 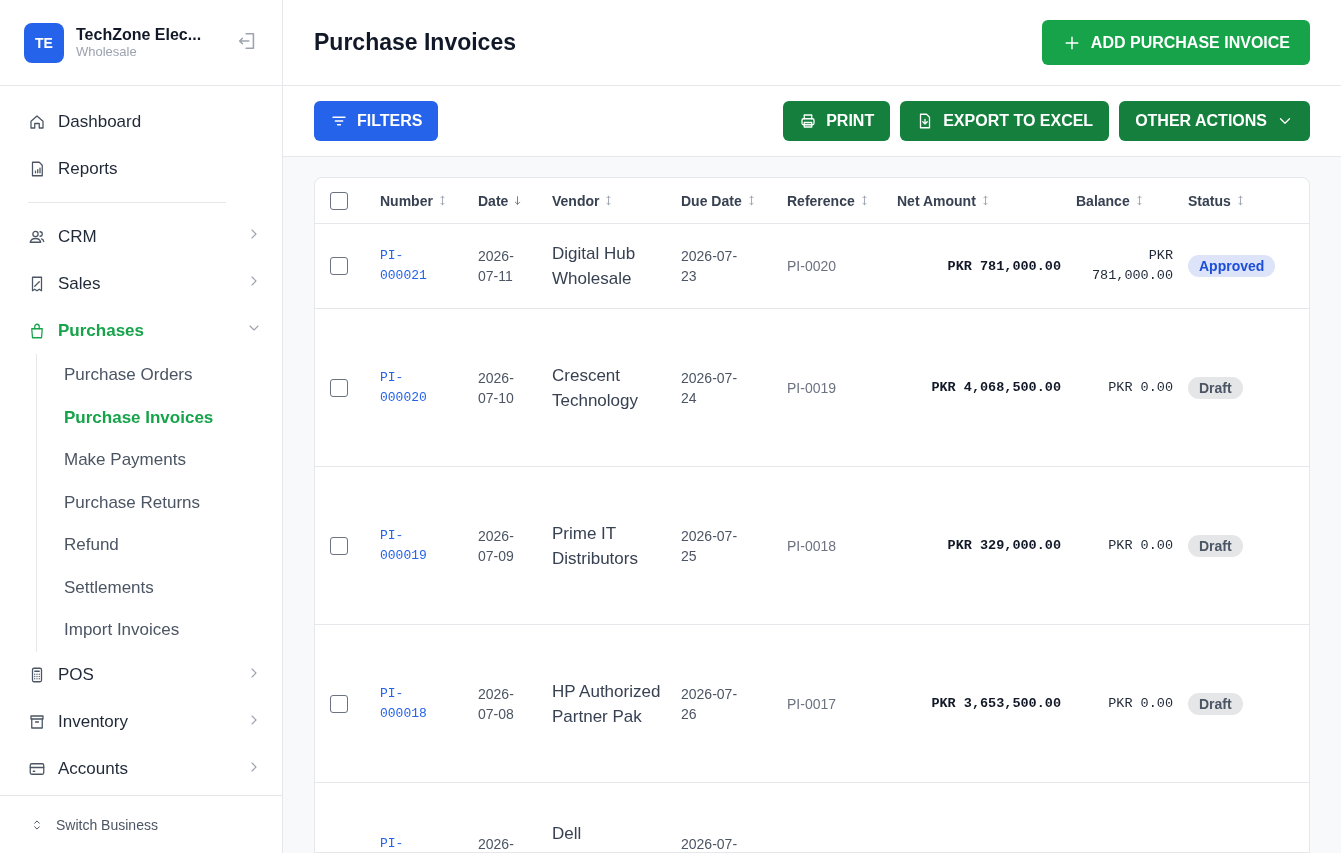 What do you see at coordinates (595, 546) in the screenshot?
I see `vendor-cell-text: Prime IT Distributors` at bounding box center [595, 546].